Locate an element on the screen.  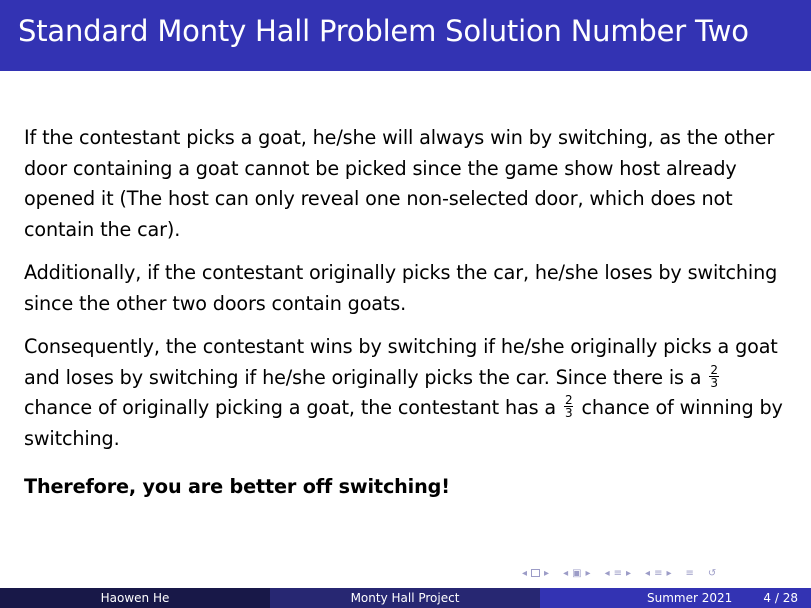
page-number: 4 / 28 is located at coordinates (780, 598).